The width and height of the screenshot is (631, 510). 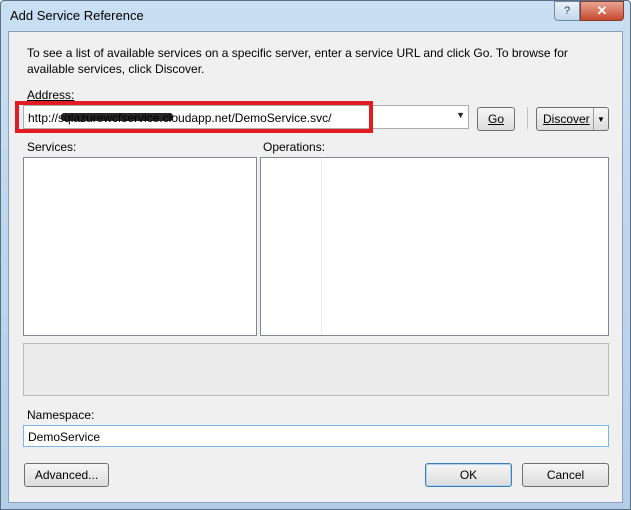 I want to click on help-button: ?, so click(x=567, y=11).